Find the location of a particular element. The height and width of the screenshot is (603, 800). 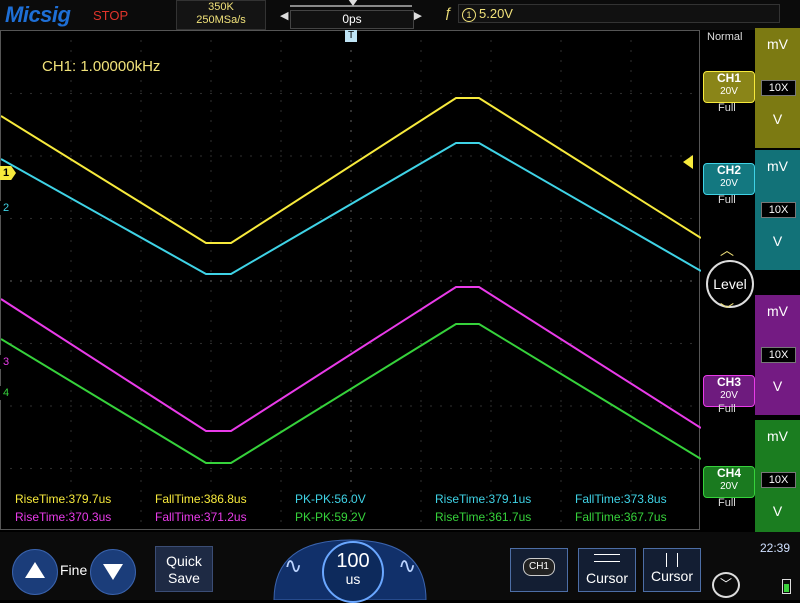

ch1-button: CH1 20V is located at coordinates (729, 87).